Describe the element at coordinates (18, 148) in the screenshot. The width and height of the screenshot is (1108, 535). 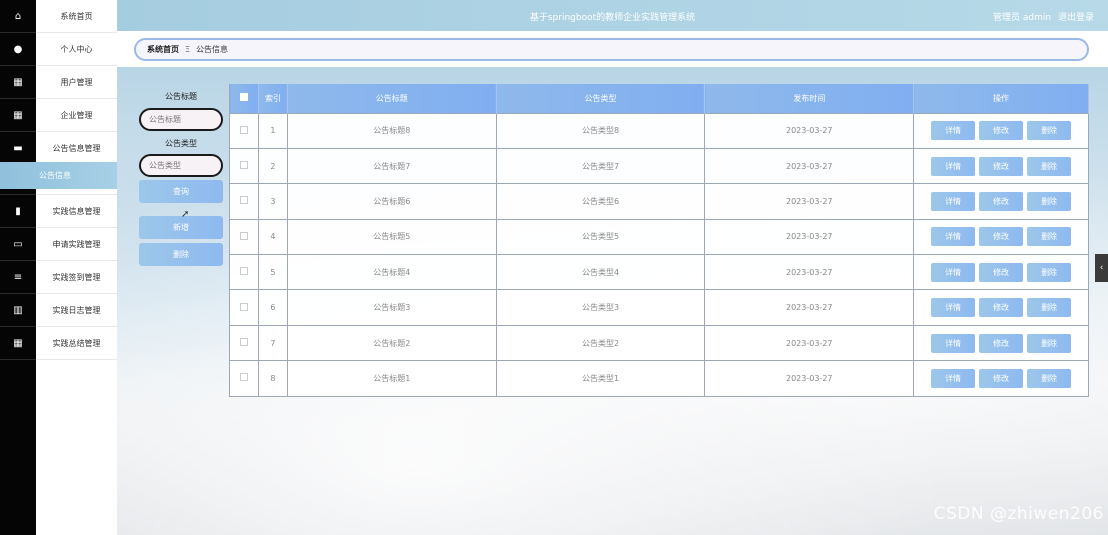
I see `monitor-icon: ▬` at that location.